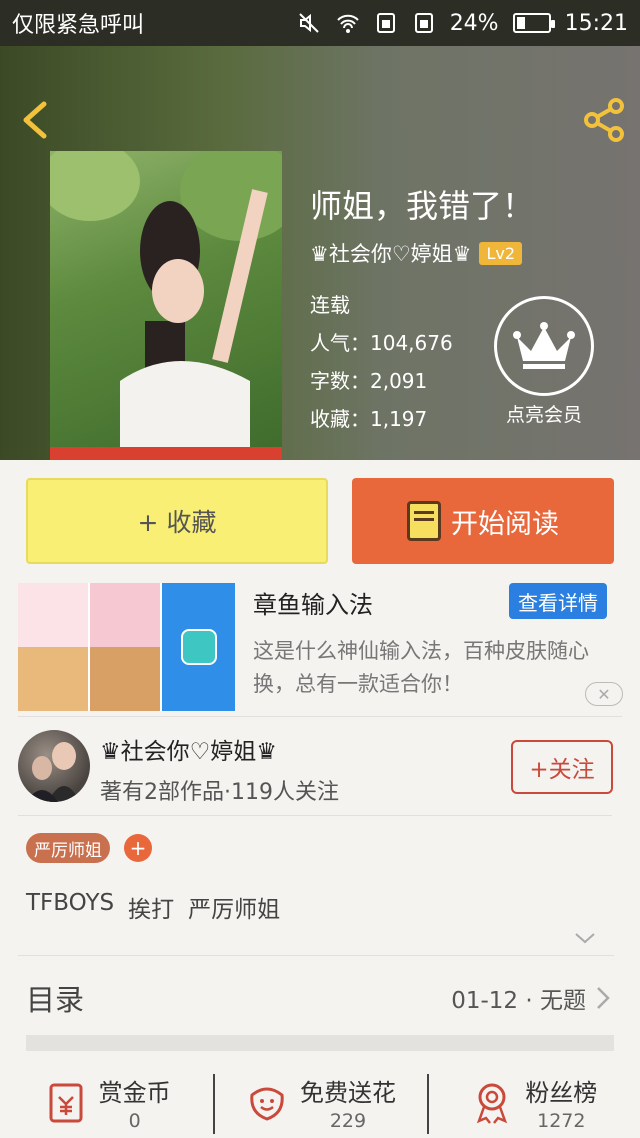  What do you see at coordinates (381, 362) in the screenshot?
I see `book-stats: 连载 人气：104,676 字数：2,091 收藏：1,197` at bounding box center [381, 362].